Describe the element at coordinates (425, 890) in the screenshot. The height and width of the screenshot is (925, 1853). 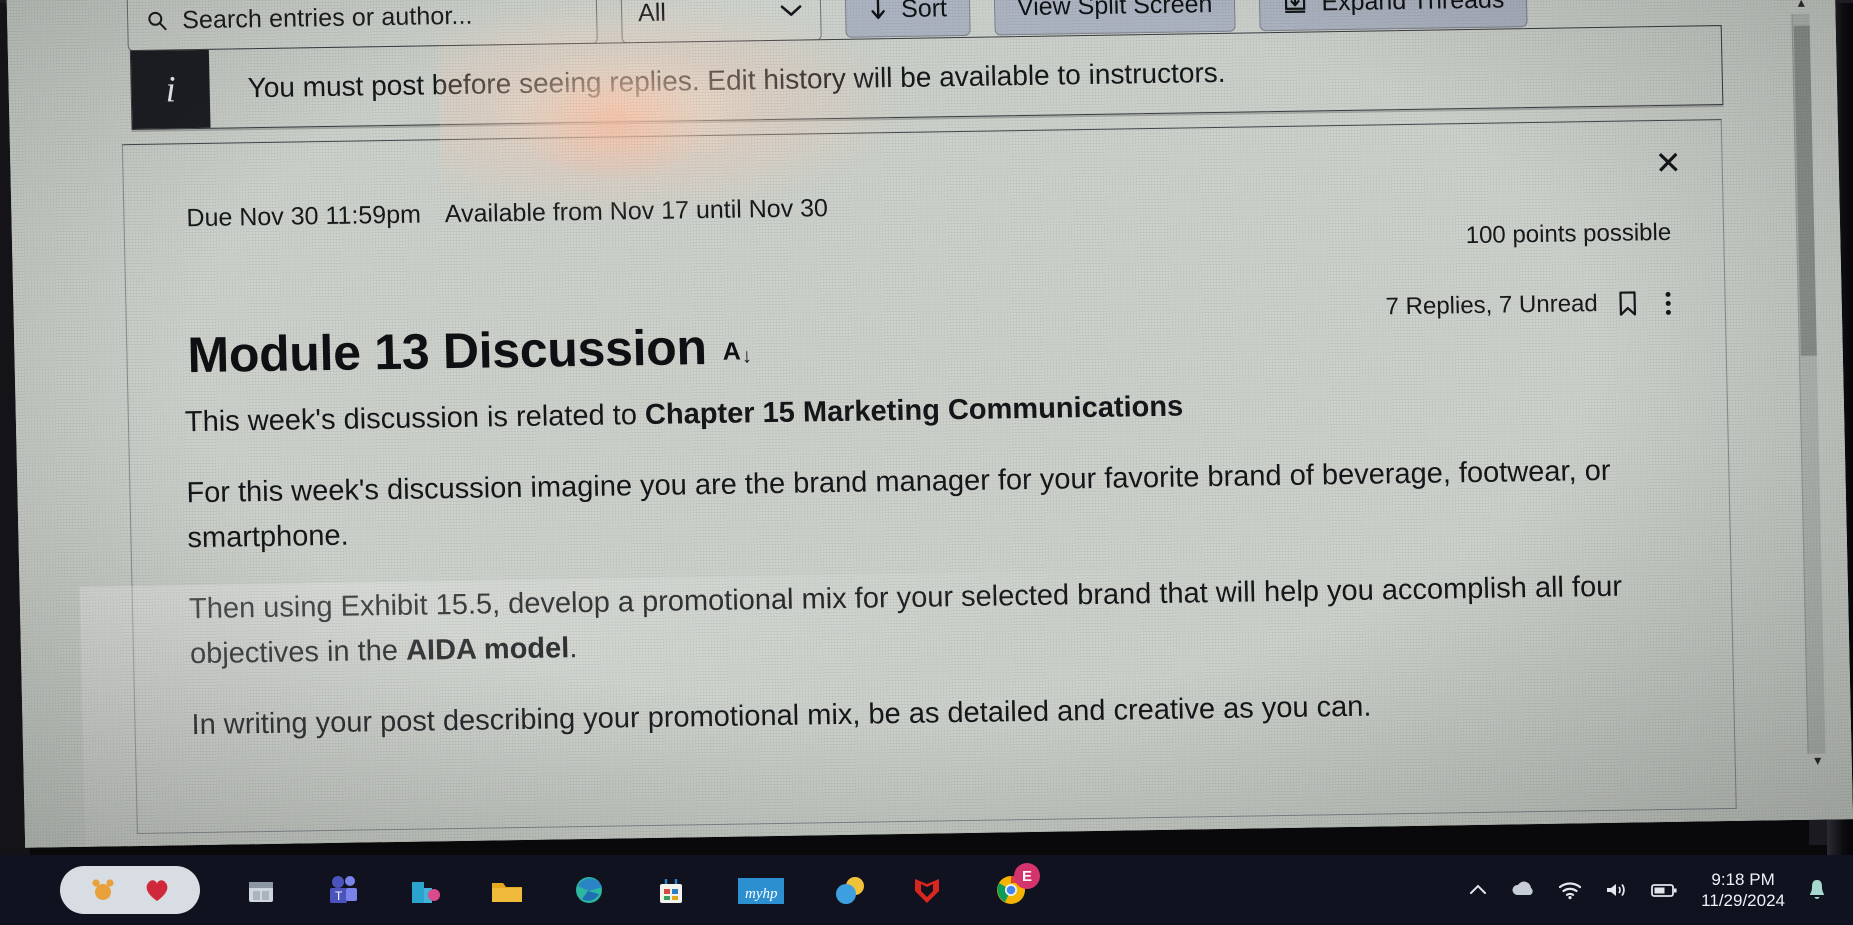
I see `office-app-icon` at that location.